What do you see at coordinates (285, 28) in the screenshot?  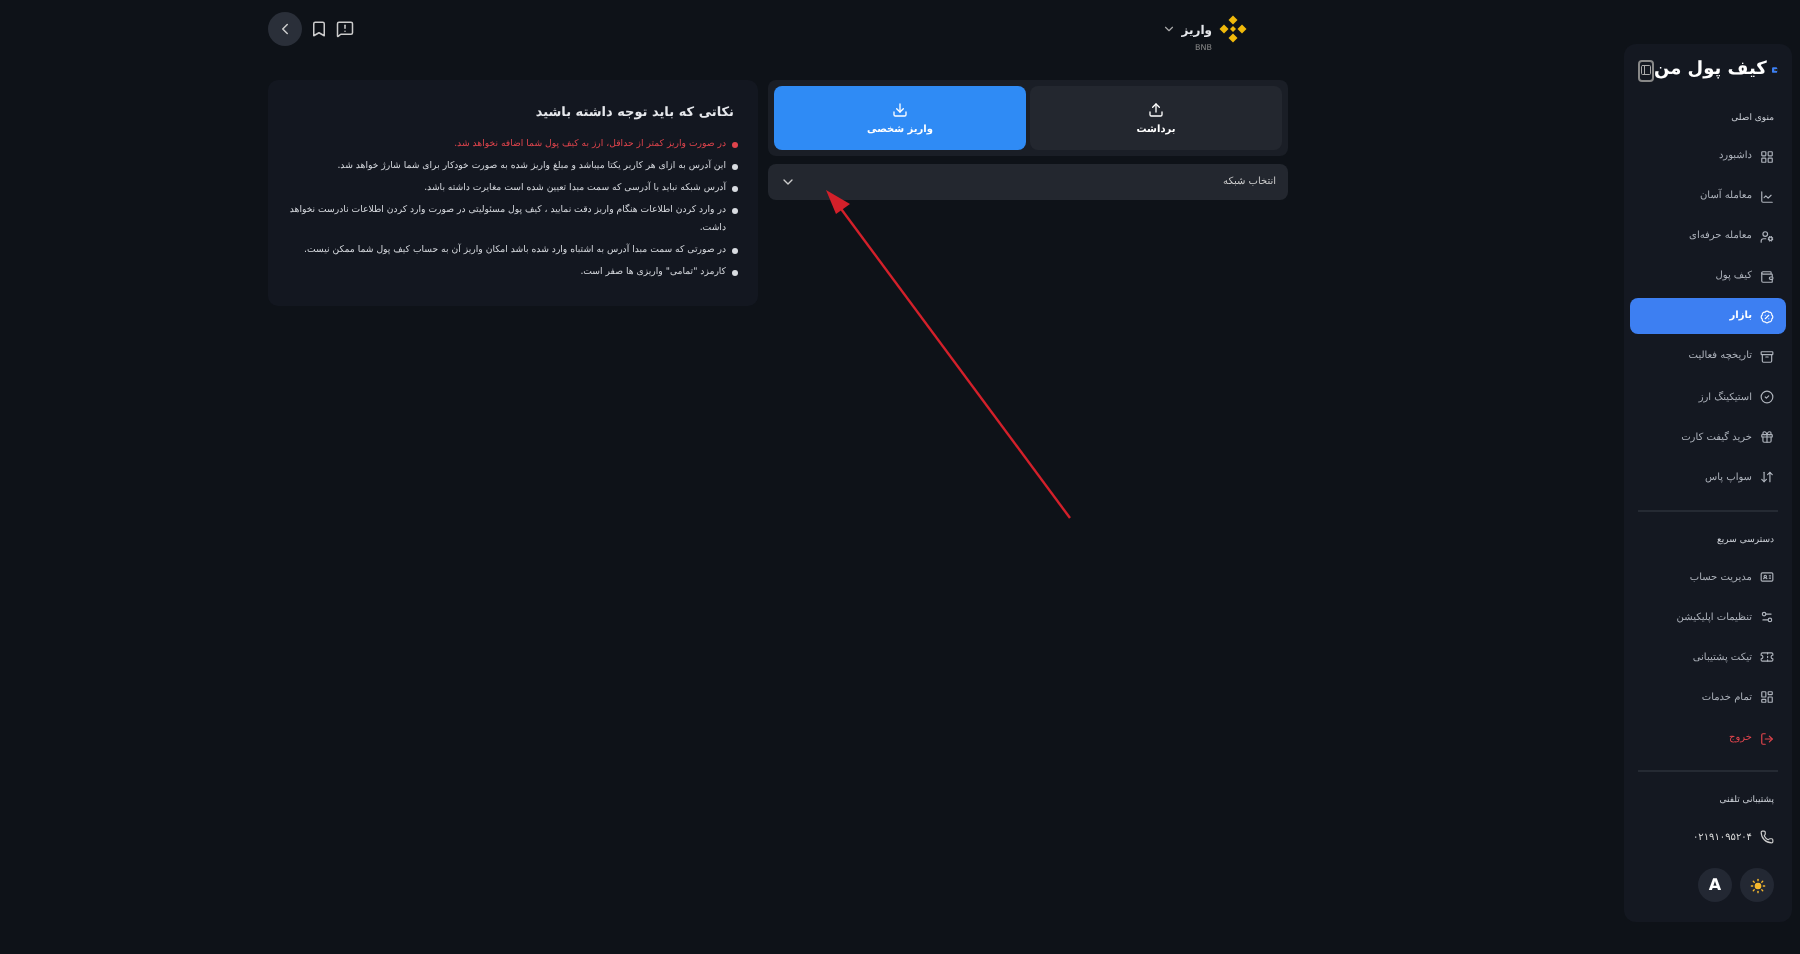 I see `chevron-left-icon` at bounding box center [285, 28].